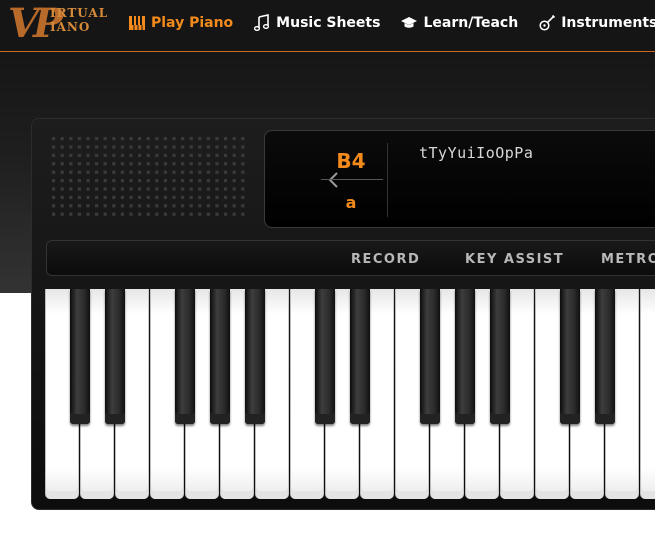 Image resolution: width=655 pixels, height=546 pixels. What do you see at coordinates (628, 259) in the screenshot?
I see `metronome-button: METRONOME` at bounding box center [628, 259].